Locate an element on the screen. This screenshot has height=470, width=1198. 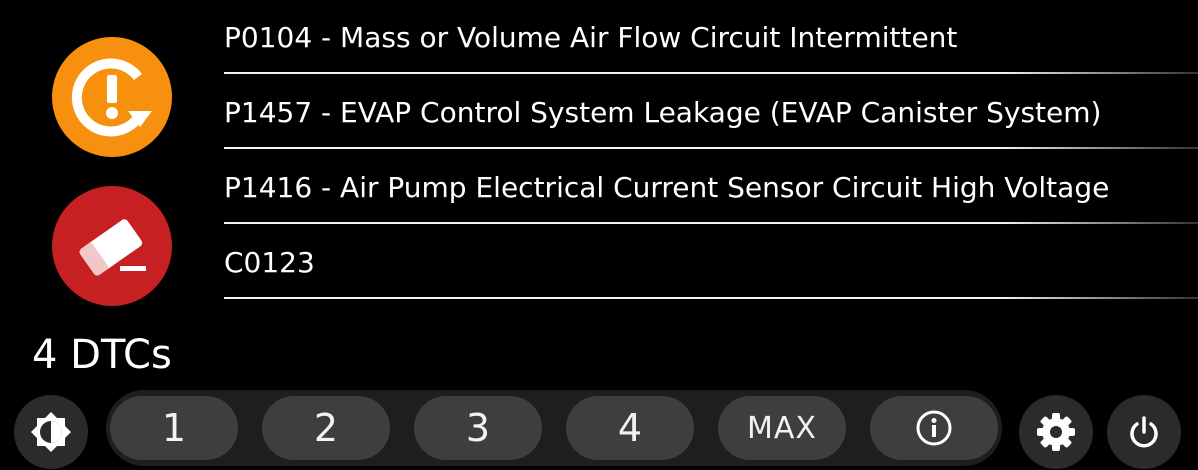
power-icon is located at coordinates (1144, 432).